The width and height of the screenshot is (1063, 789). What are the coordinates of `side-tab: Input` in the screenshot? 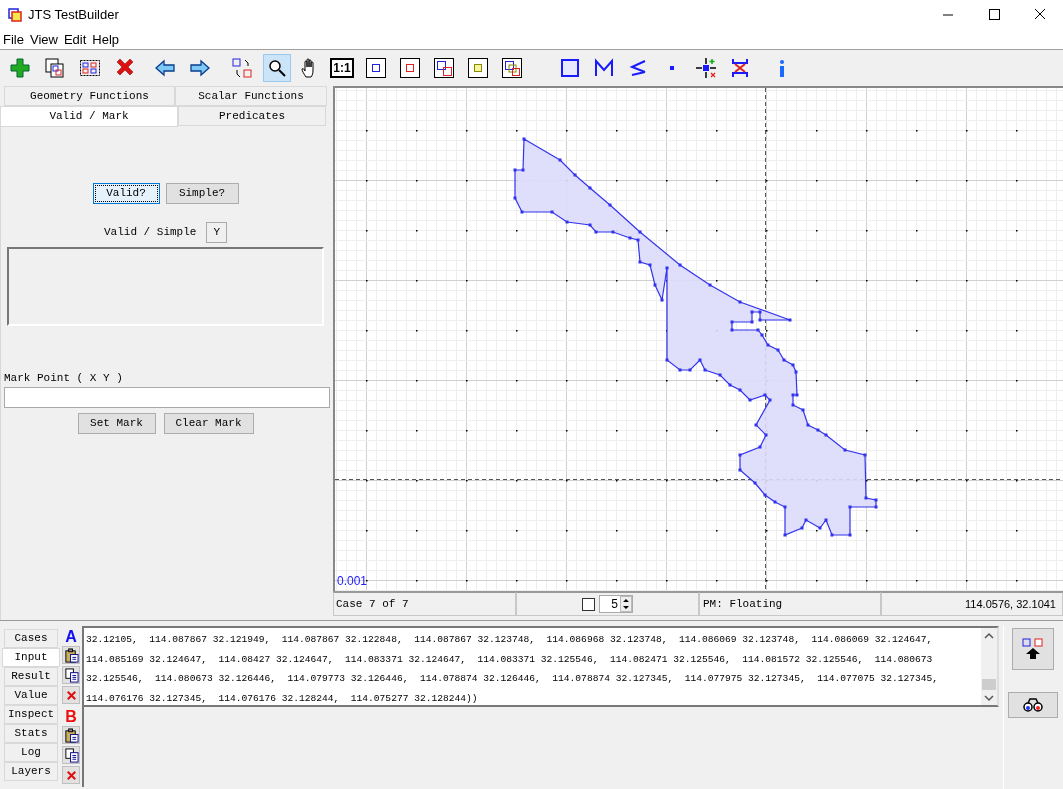 It's located at (31, 657).